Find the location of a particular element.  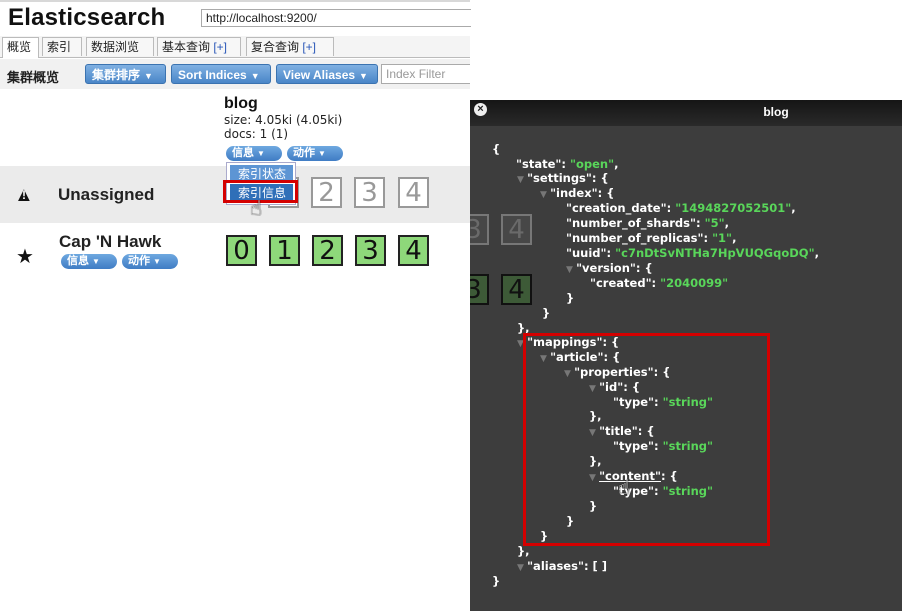

node-name: Cap 'N Hawk is located at coordinates (110, 241).